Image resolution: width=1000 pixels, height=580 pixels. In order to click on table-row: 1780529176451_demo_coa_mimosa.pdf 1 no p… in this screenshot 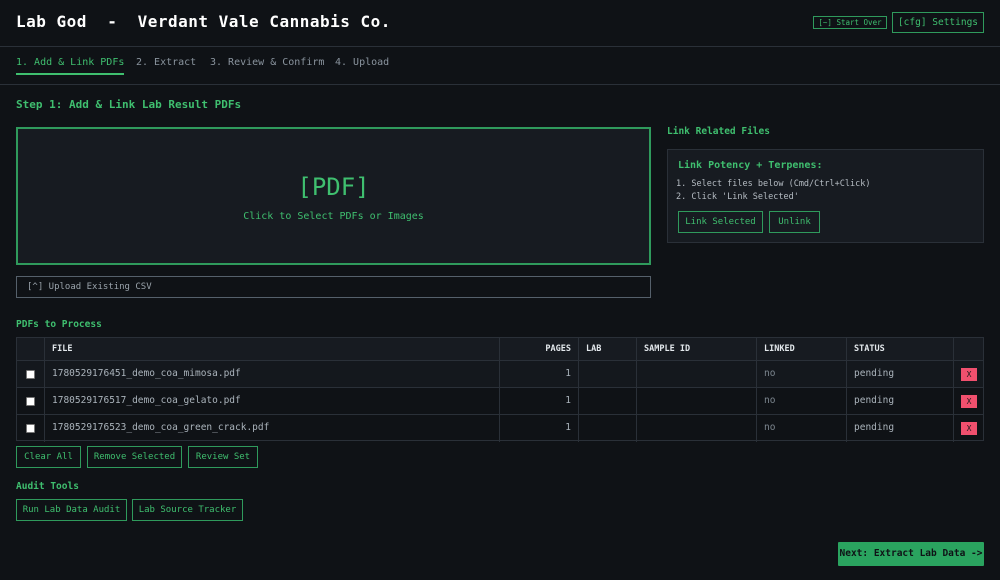, I will do `click(500, 374)`.